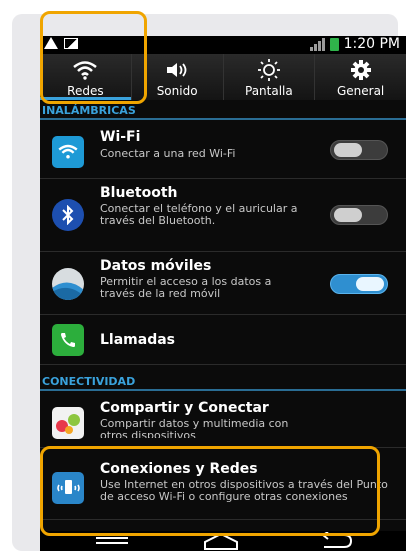  Describe the element at coordinates (68, 423) in the screenshot. I see `share-connect-icon` at that location.